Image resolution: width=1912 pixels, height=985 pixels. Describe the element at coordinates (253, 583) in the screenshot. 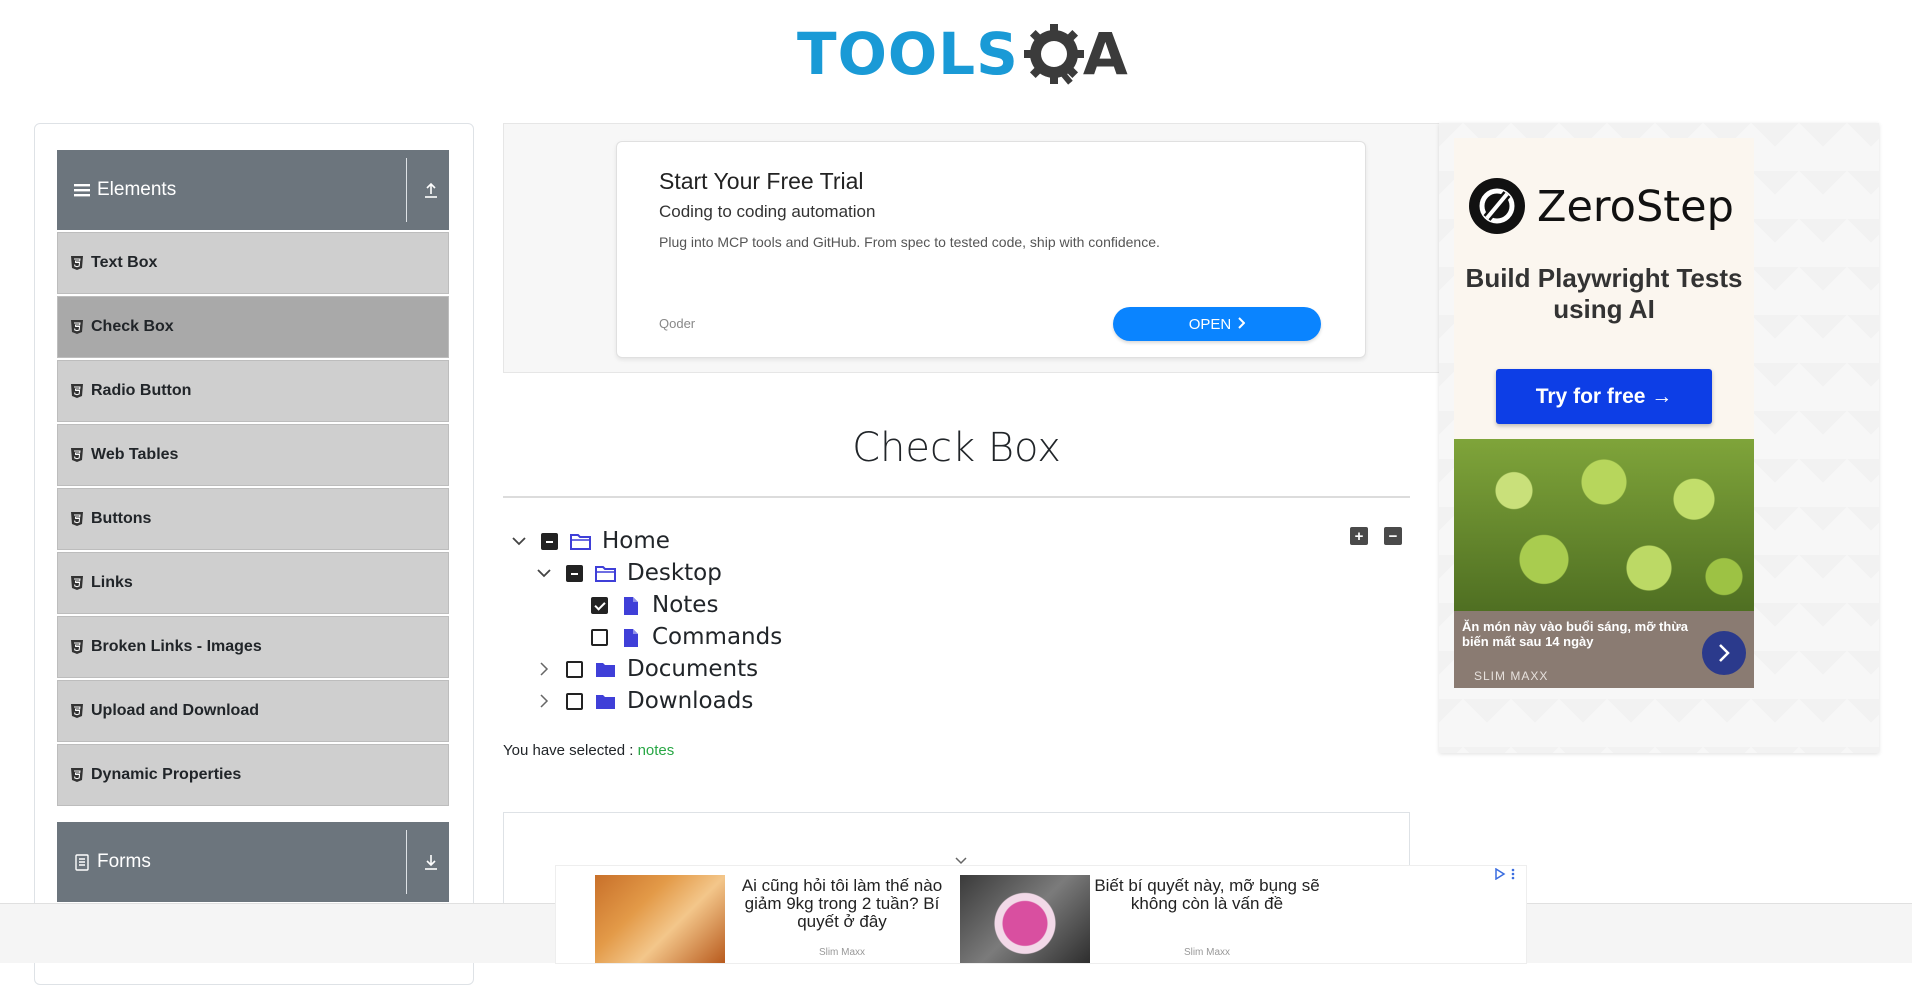

I see `menu-item-links: Links` at that location.